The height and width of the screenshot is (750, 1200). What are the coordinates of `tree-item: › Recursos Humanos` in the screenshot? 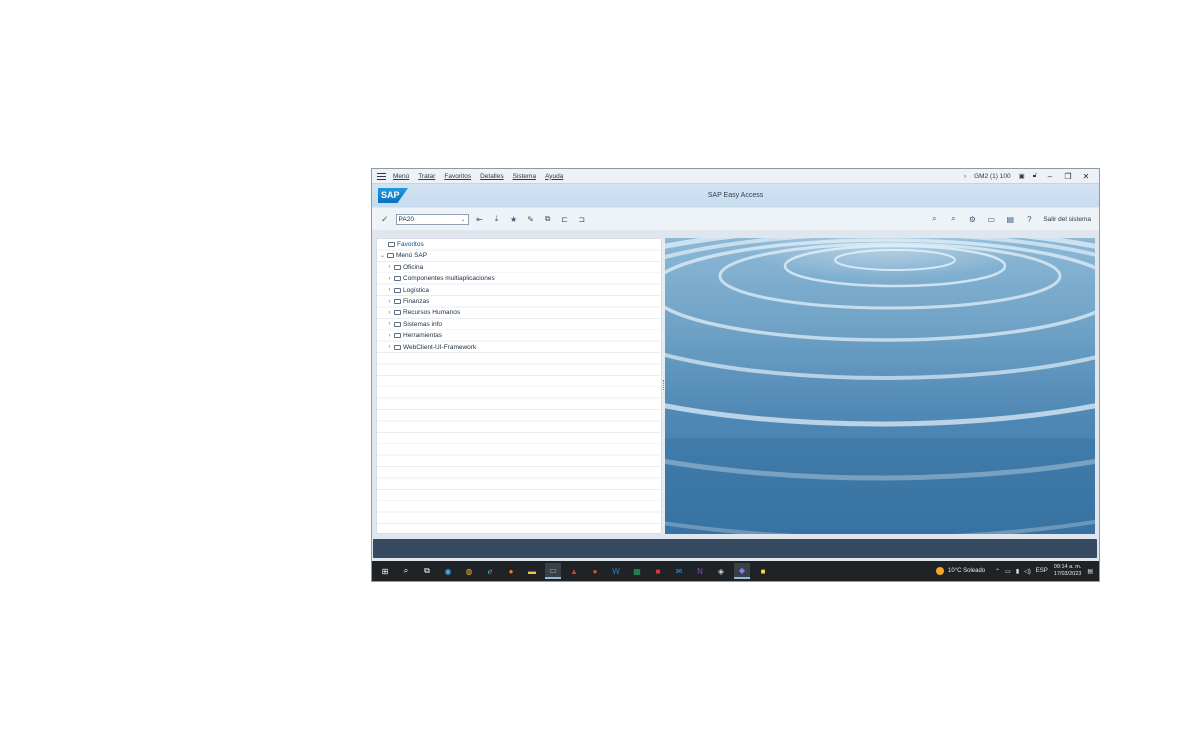 It's located at (423, 312).